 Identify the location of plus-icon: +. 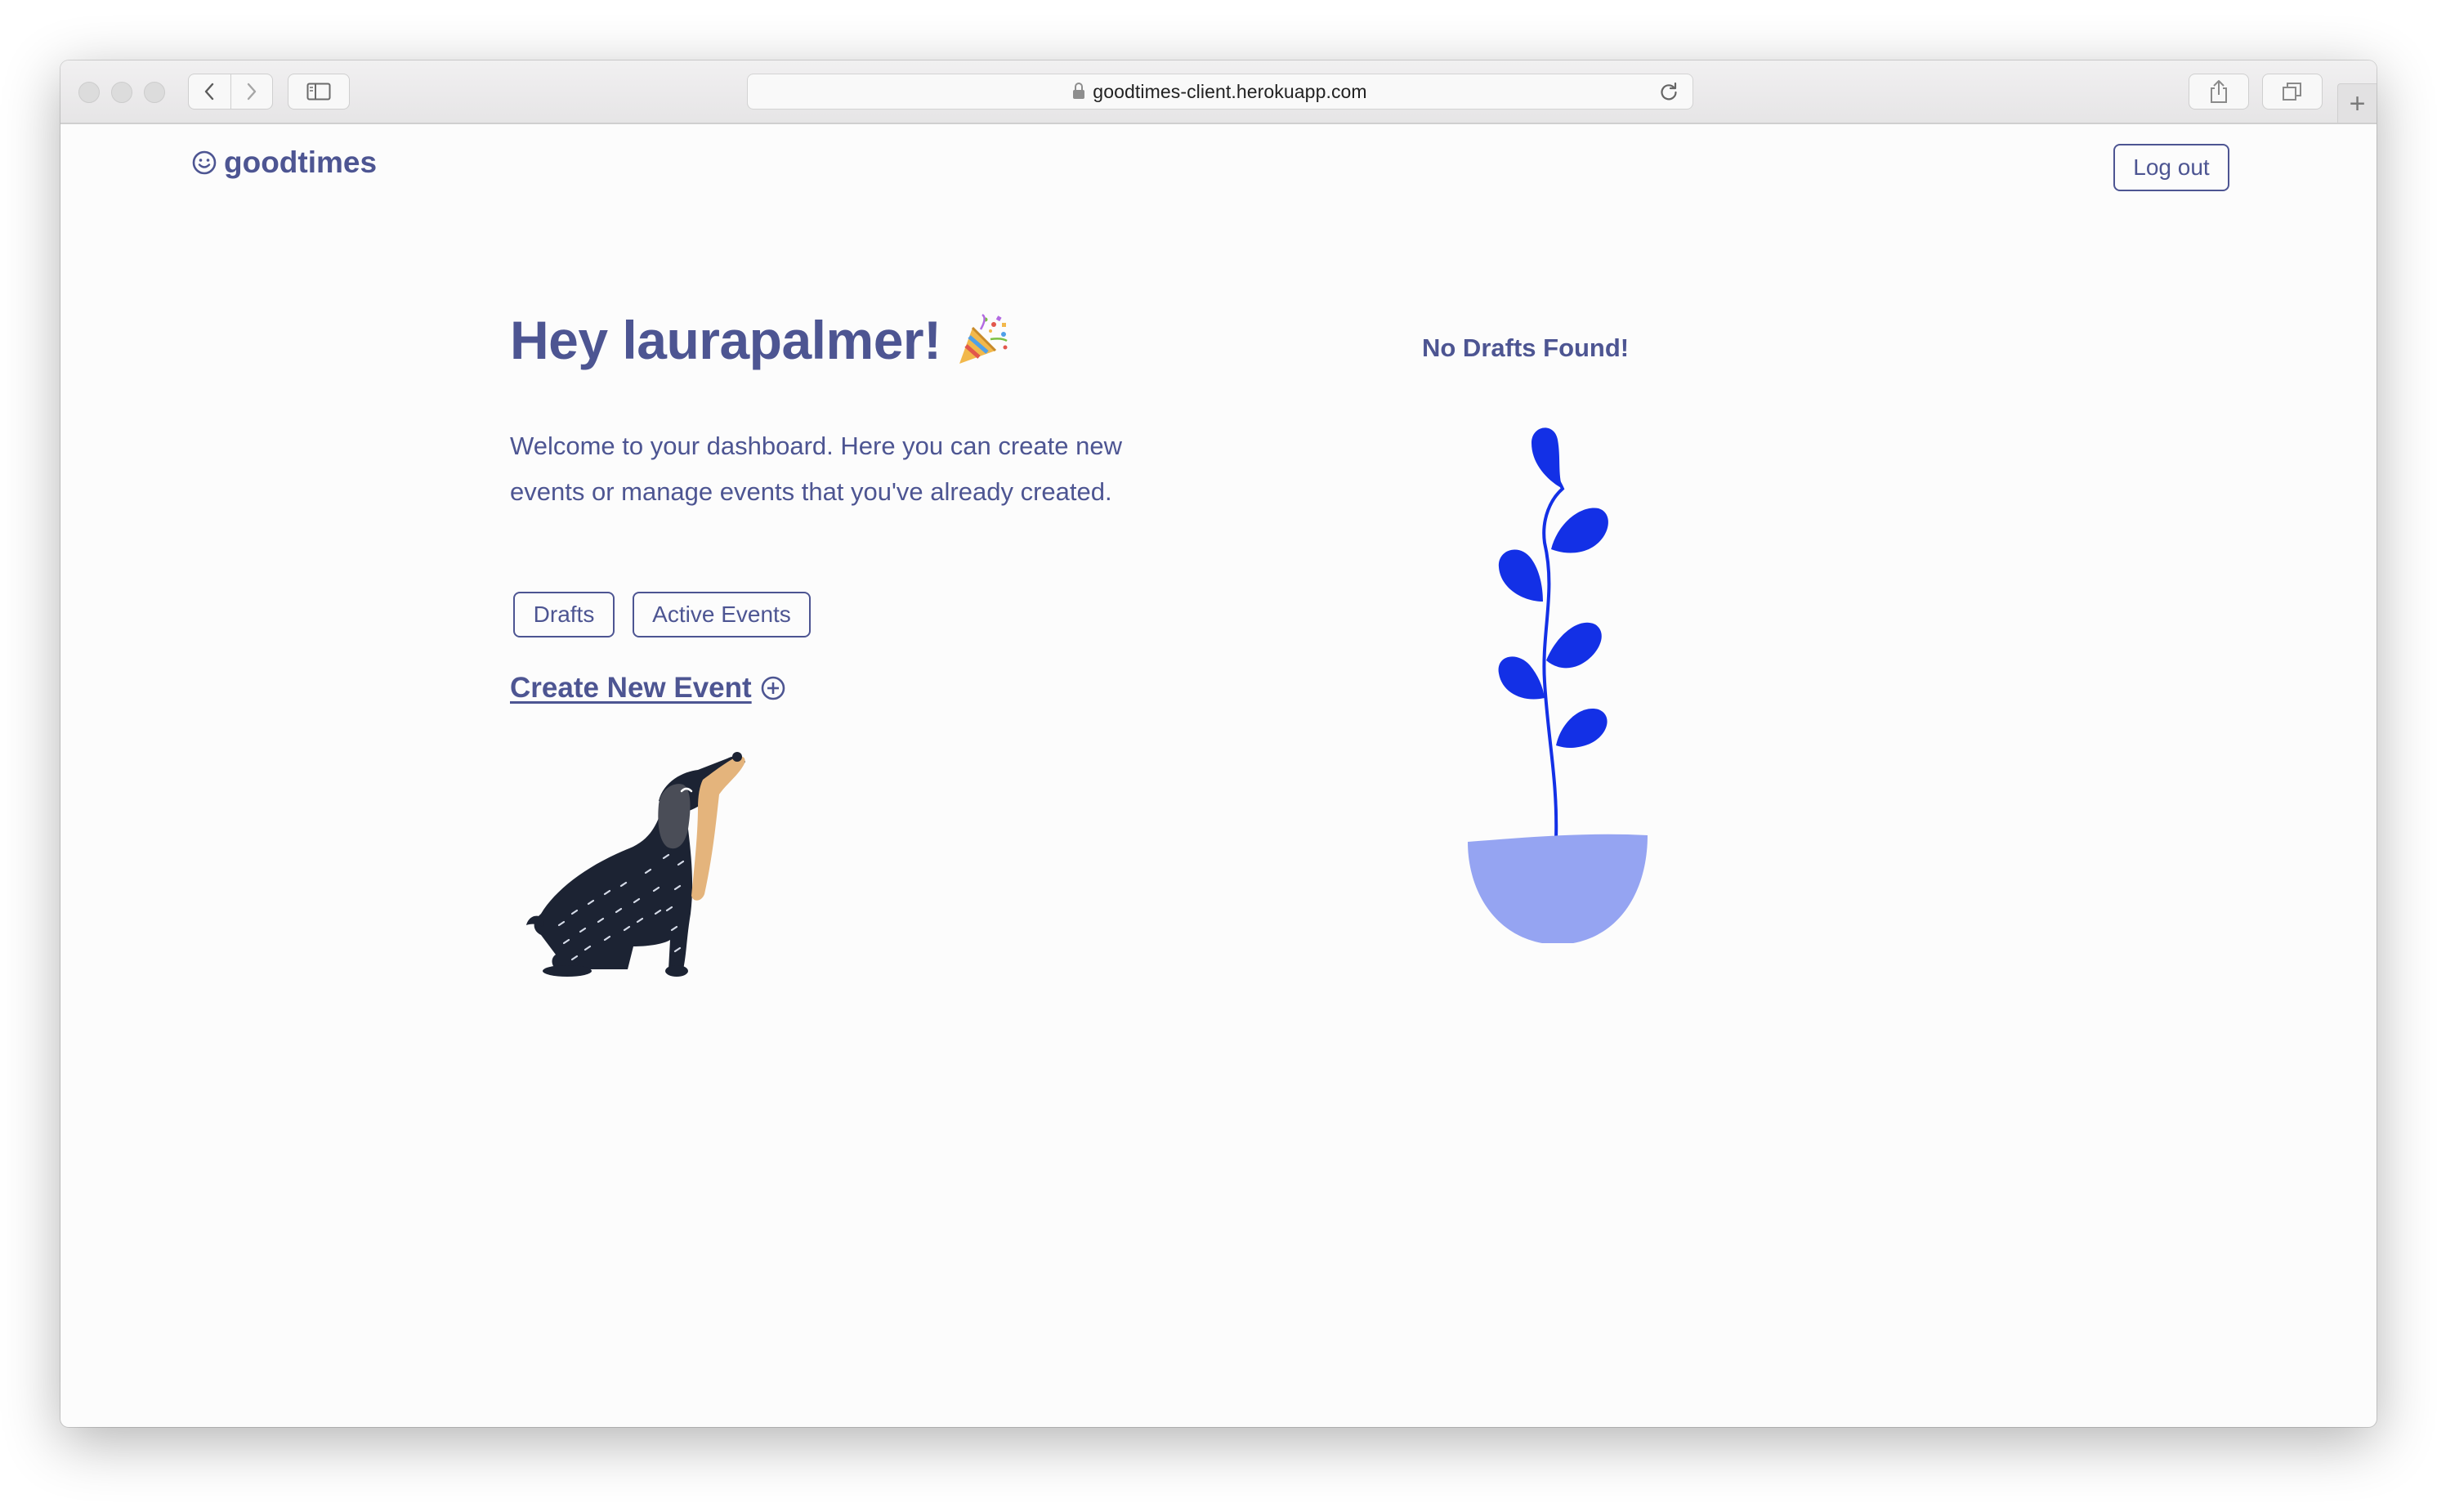
(2357, 103).